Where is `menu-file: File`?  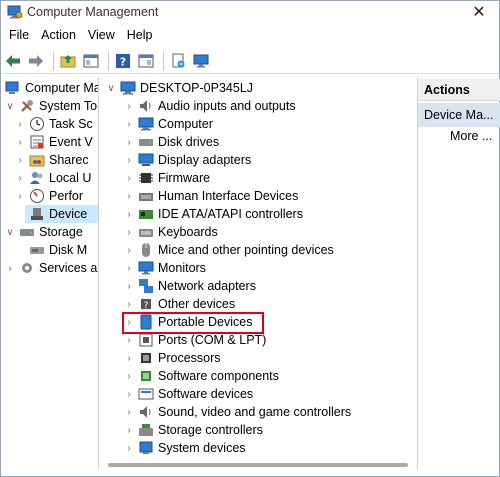 menu-file: File is located at coordinates (19, 35).